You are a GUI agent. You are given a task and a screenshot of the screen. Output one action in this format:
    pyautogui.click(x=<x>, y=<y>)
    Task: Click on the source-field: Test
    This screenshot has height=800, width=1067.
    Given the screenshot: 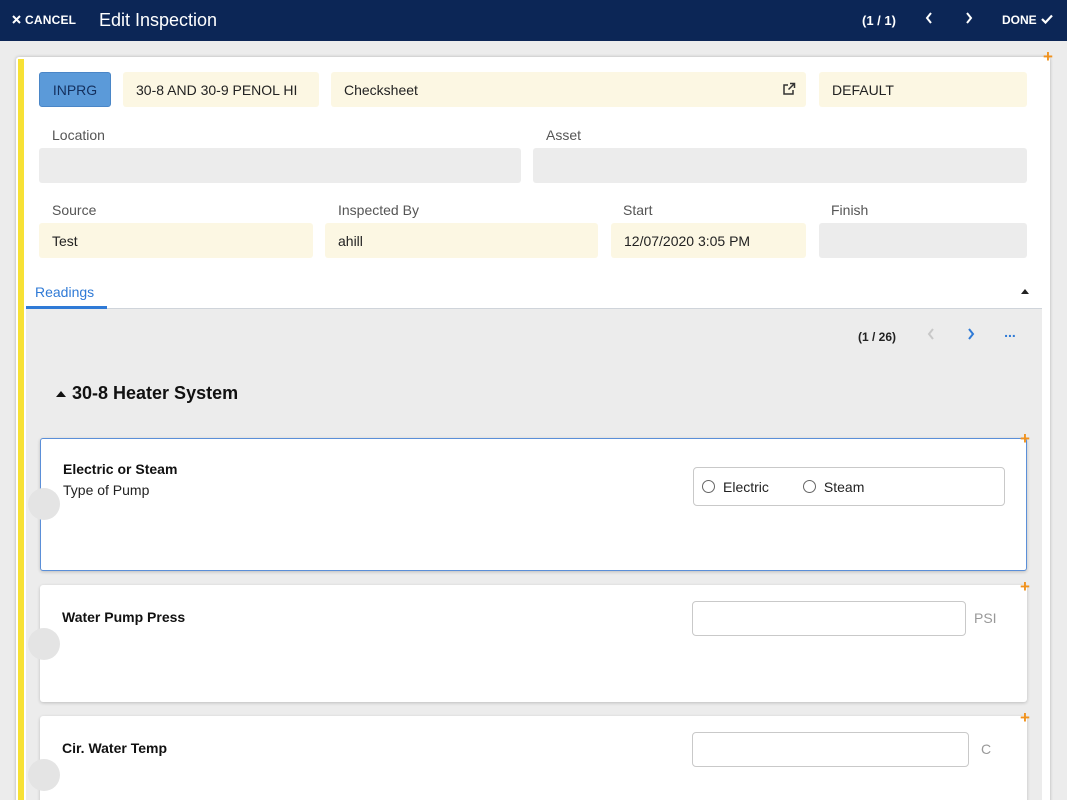 What is the action you would take?
    pyautogui.click(x=176, y=240)
    